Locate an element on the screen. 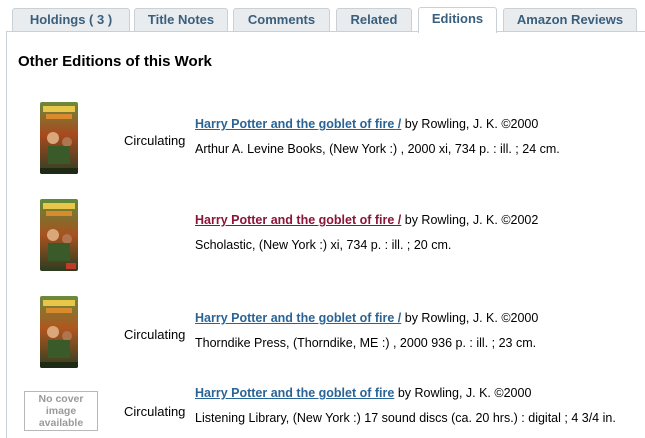 The image size is (645, 438). tab-related: Related is located at coordinates (374, 20).